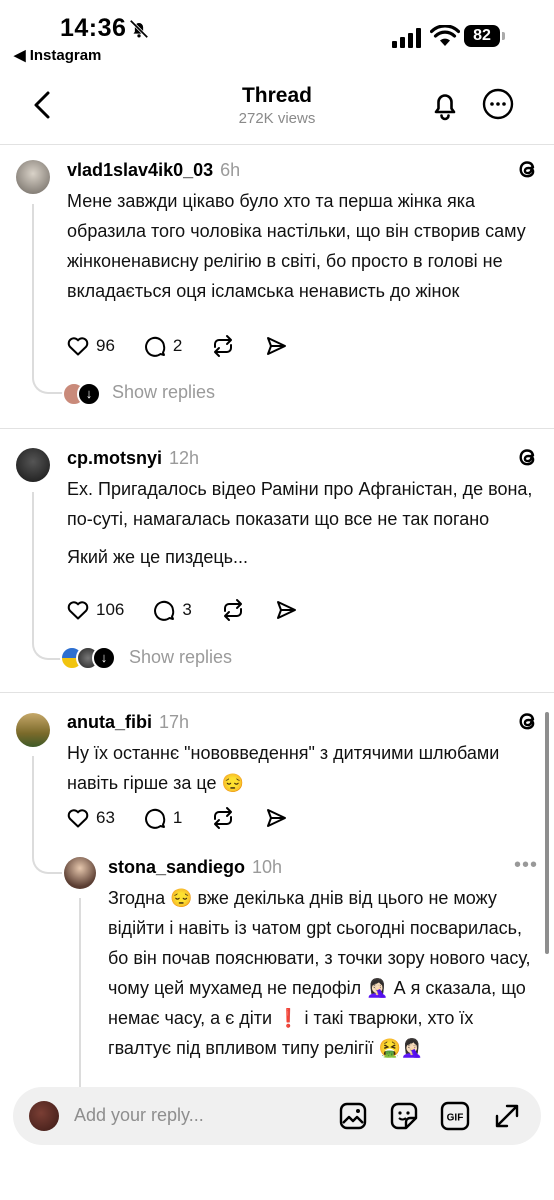 This screenshot has width=554, height=1200. What do you see at coordinates (128, 722) in the screenshot?
I see `post-author: anuta_fibi 17h` at bounding box center [128, 722].